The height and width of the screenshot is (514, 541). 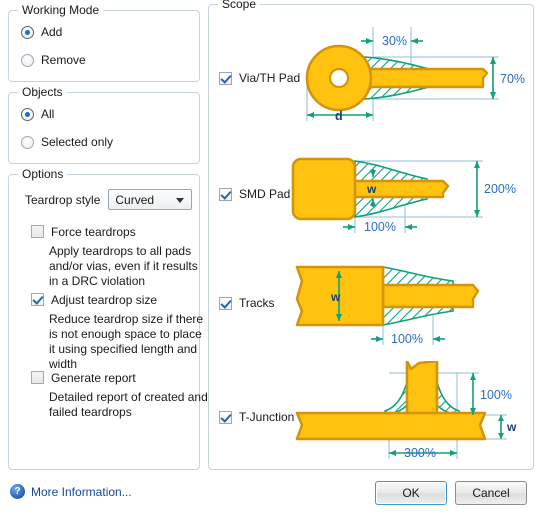 What do you see at coordinates (410, 195) in the screenshot?
I see `smd-pad-figure: w 200% 100%` at bounding box center [410, 195].